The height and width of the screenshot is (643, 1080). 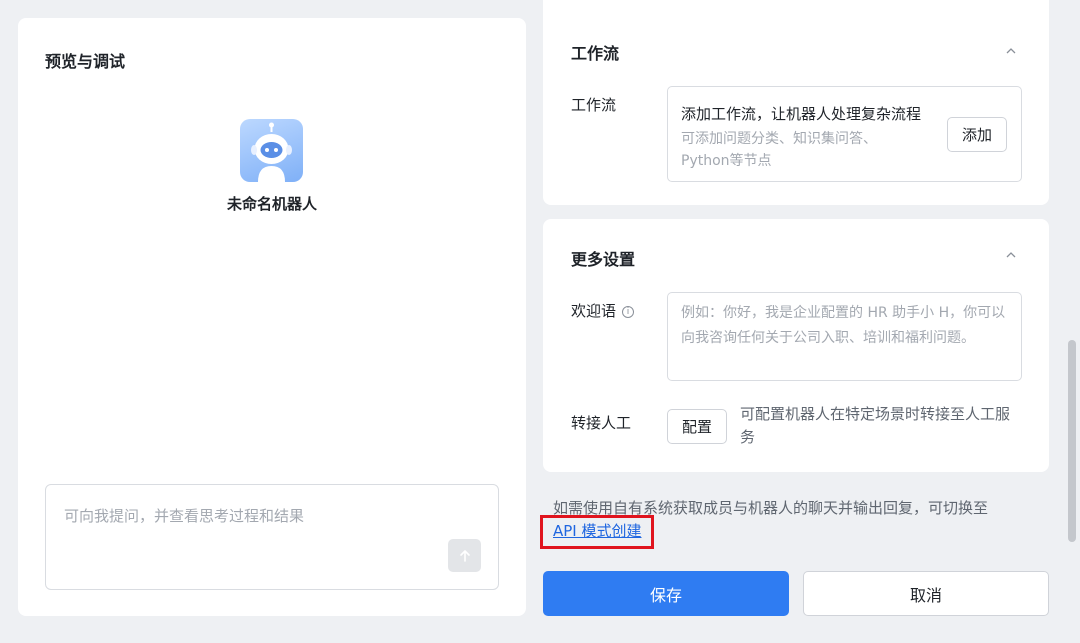 I want to click on chat-placeholder: 可向我提问，并查看思考过程和结果, so click(x=184, y=516).